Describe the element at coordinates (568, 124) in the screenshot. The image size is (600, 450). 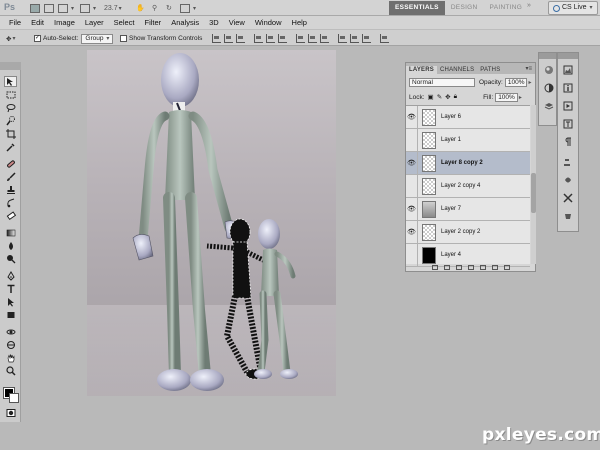
I see `character-panel-button` at that location.